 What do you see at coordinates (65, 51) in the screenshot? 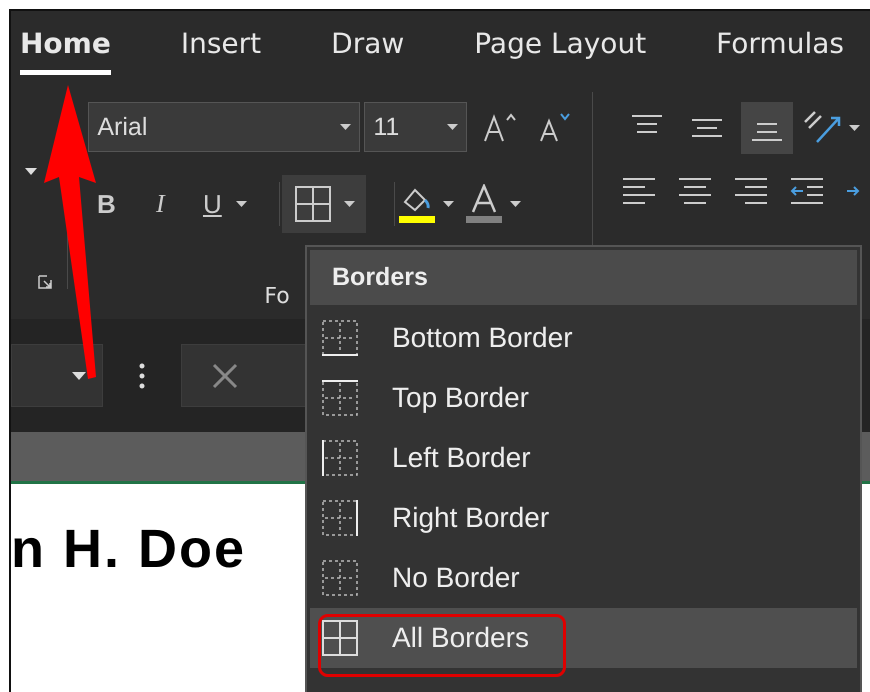
I see `ribbon-tab: Home` at bounding box center [65, 51].